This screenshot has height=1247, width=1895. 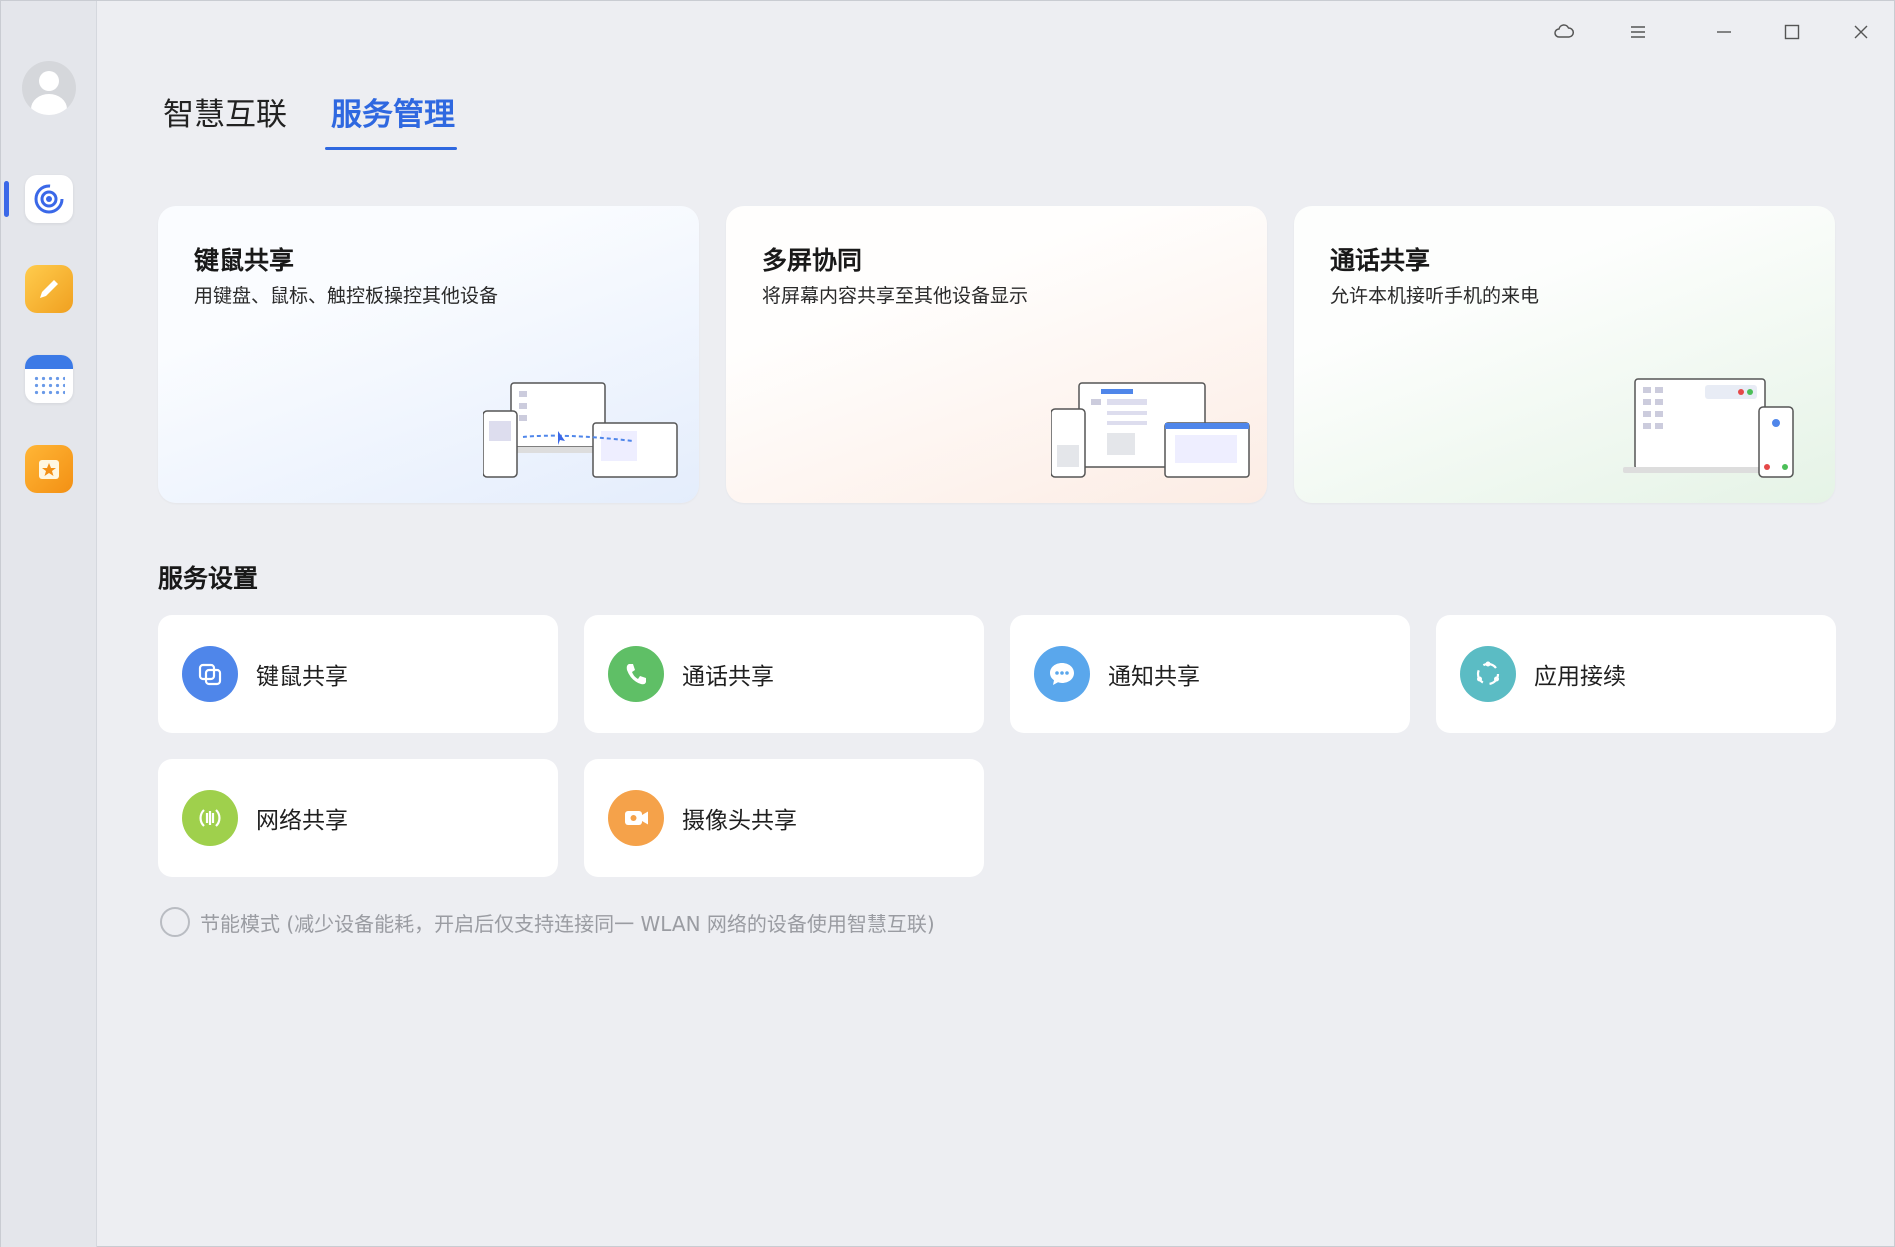 I want to click on multi-screen-illustration, so click(x=1150, y=430).